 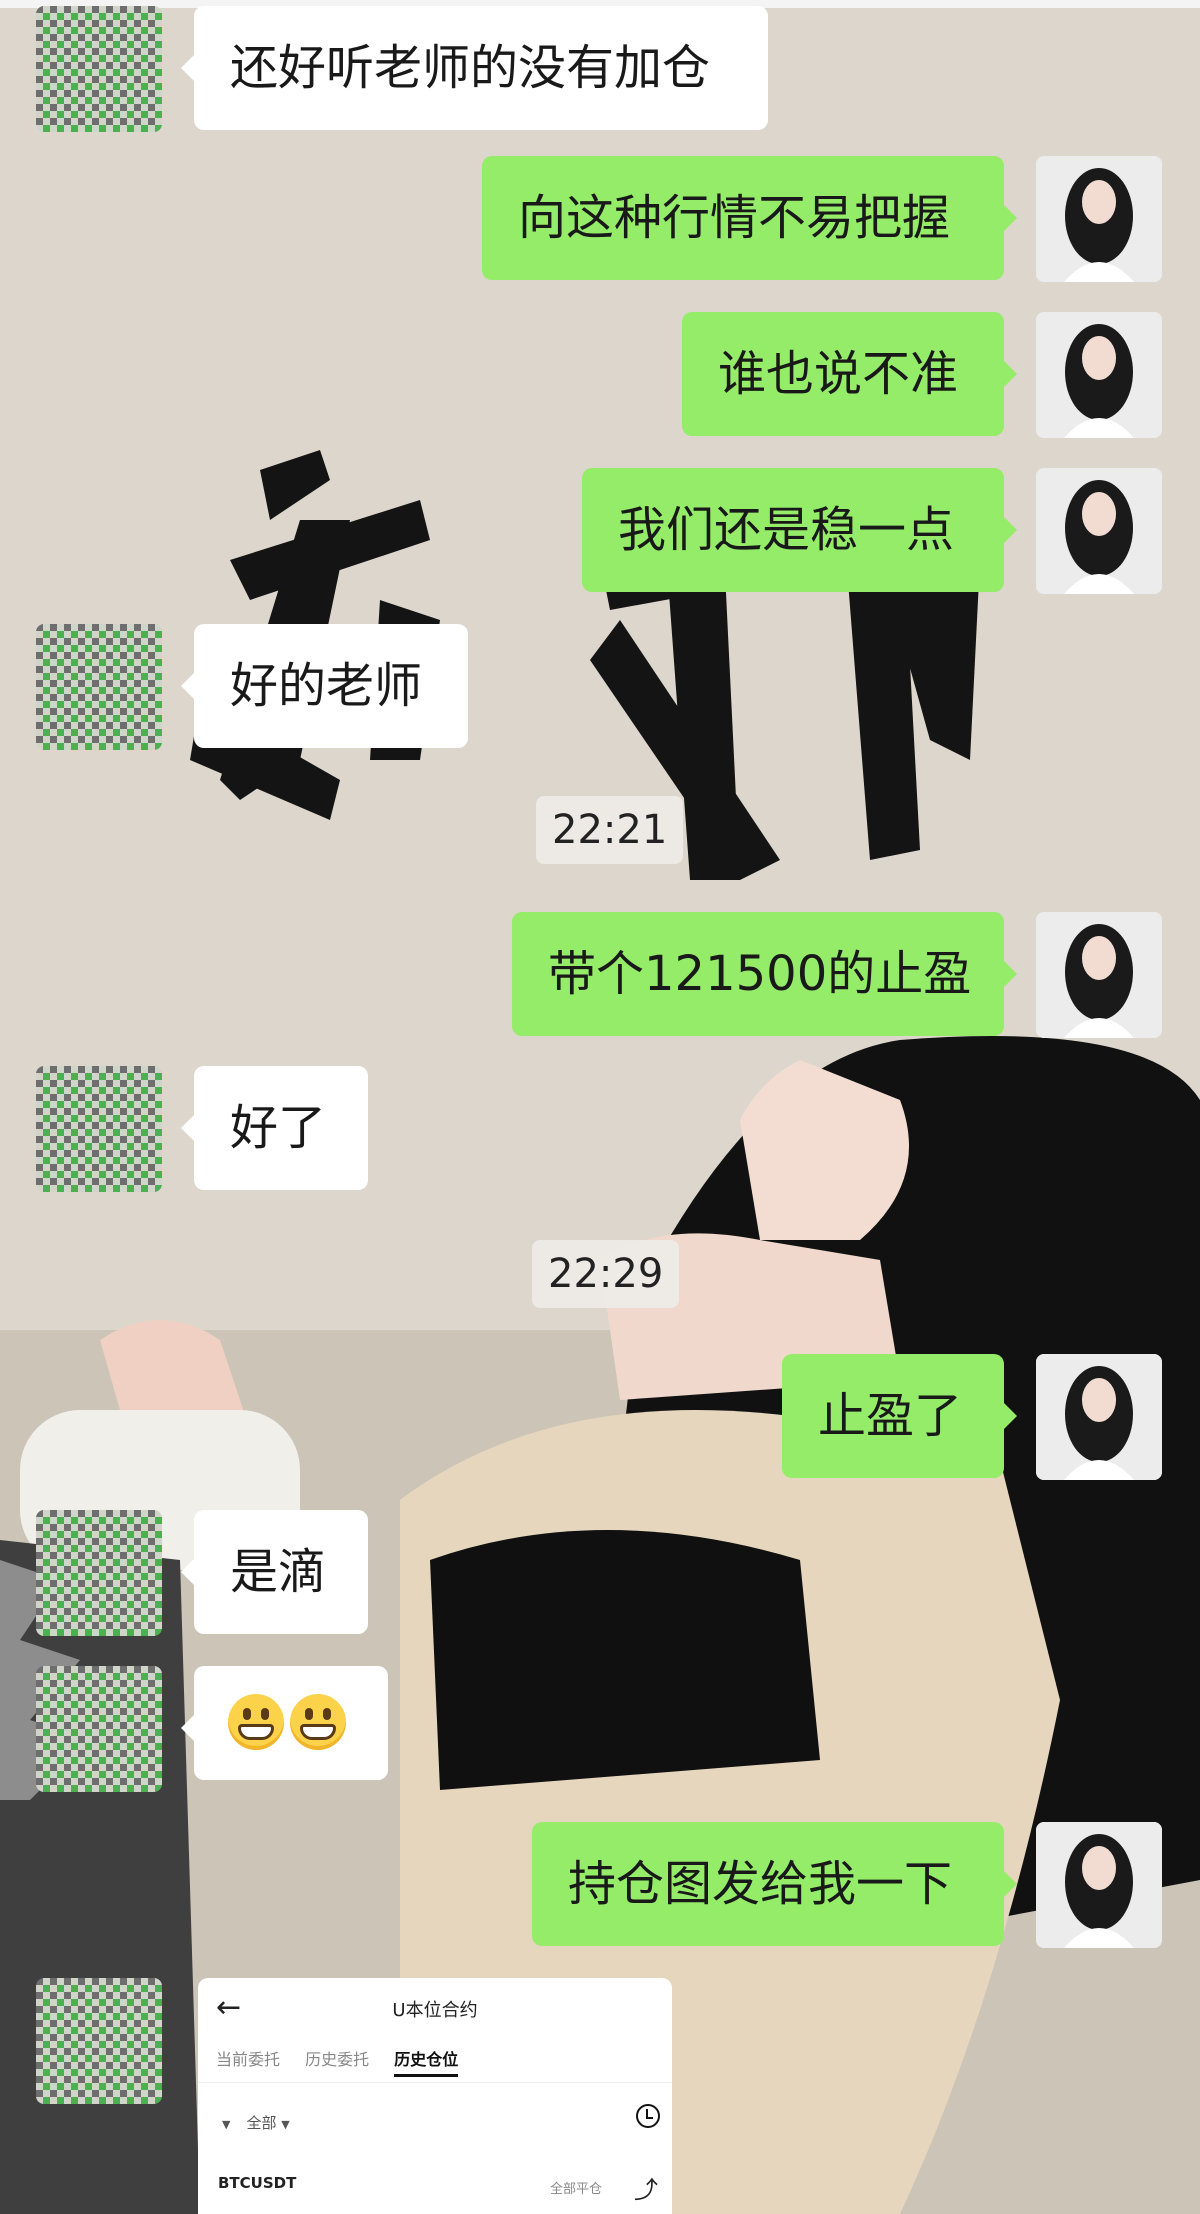 I want to click on outgoing-message-bubble: 止盈了, so click(x=899, y=1416).